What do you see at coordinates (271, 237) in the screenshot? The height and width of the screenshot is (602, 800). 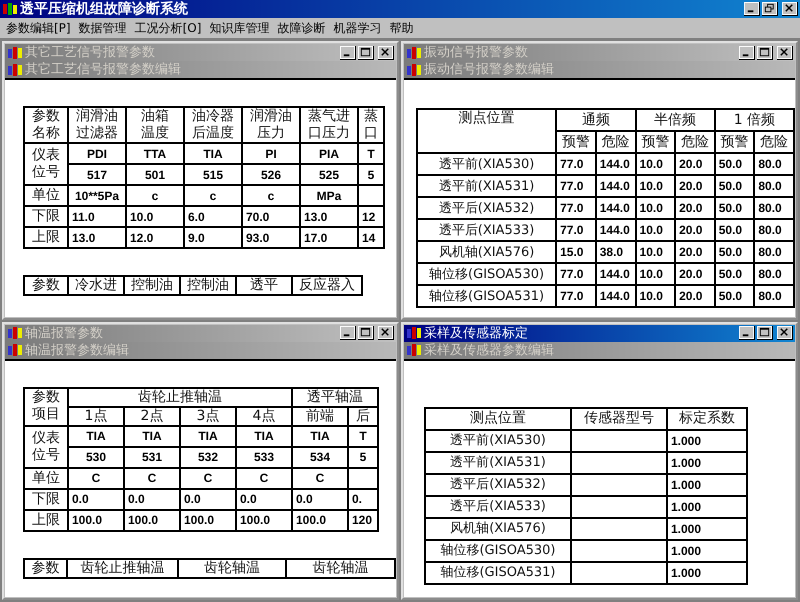 I see `table-cell: 93.0` at bounding box center [271, 237].